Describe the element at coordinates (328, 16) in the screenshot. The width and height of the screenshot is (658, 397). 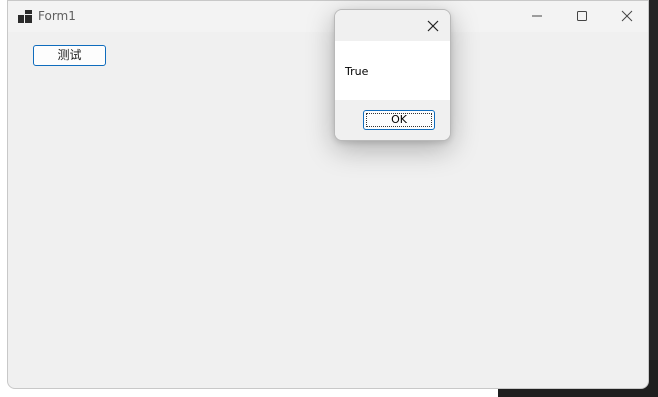
I see `title-bar: Form1` at that location.